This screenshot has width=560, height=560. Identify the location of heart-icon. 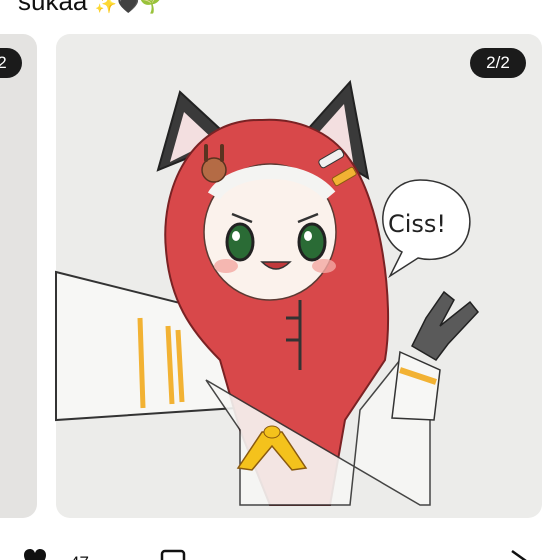
(35, 553).